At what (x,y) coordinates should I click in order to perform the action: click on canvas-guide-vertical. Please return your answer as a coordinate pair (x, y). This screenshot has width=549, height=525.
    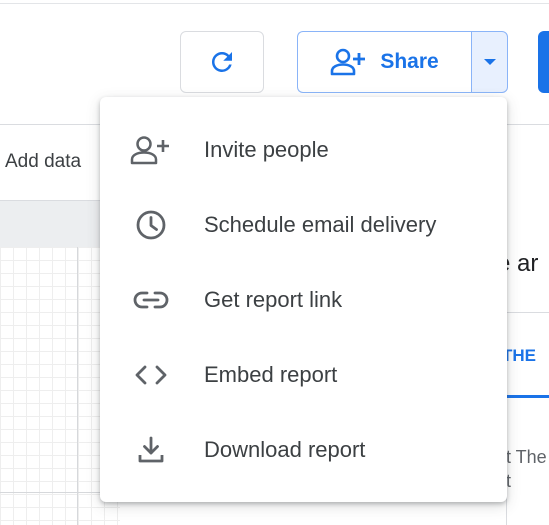
    Looking at the image, I should click on (77, 386).